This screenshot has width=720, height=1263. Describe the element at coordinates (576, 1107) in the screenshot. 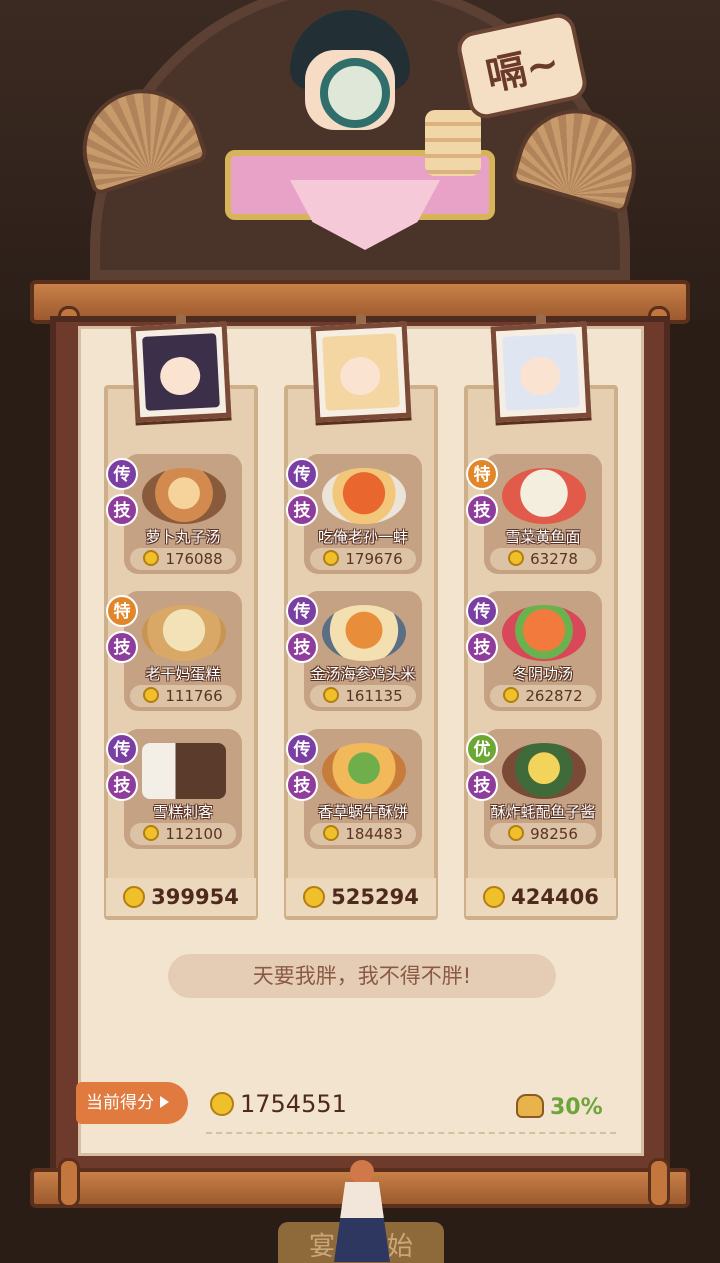

I see `bonus-percent: 30%` at that location.